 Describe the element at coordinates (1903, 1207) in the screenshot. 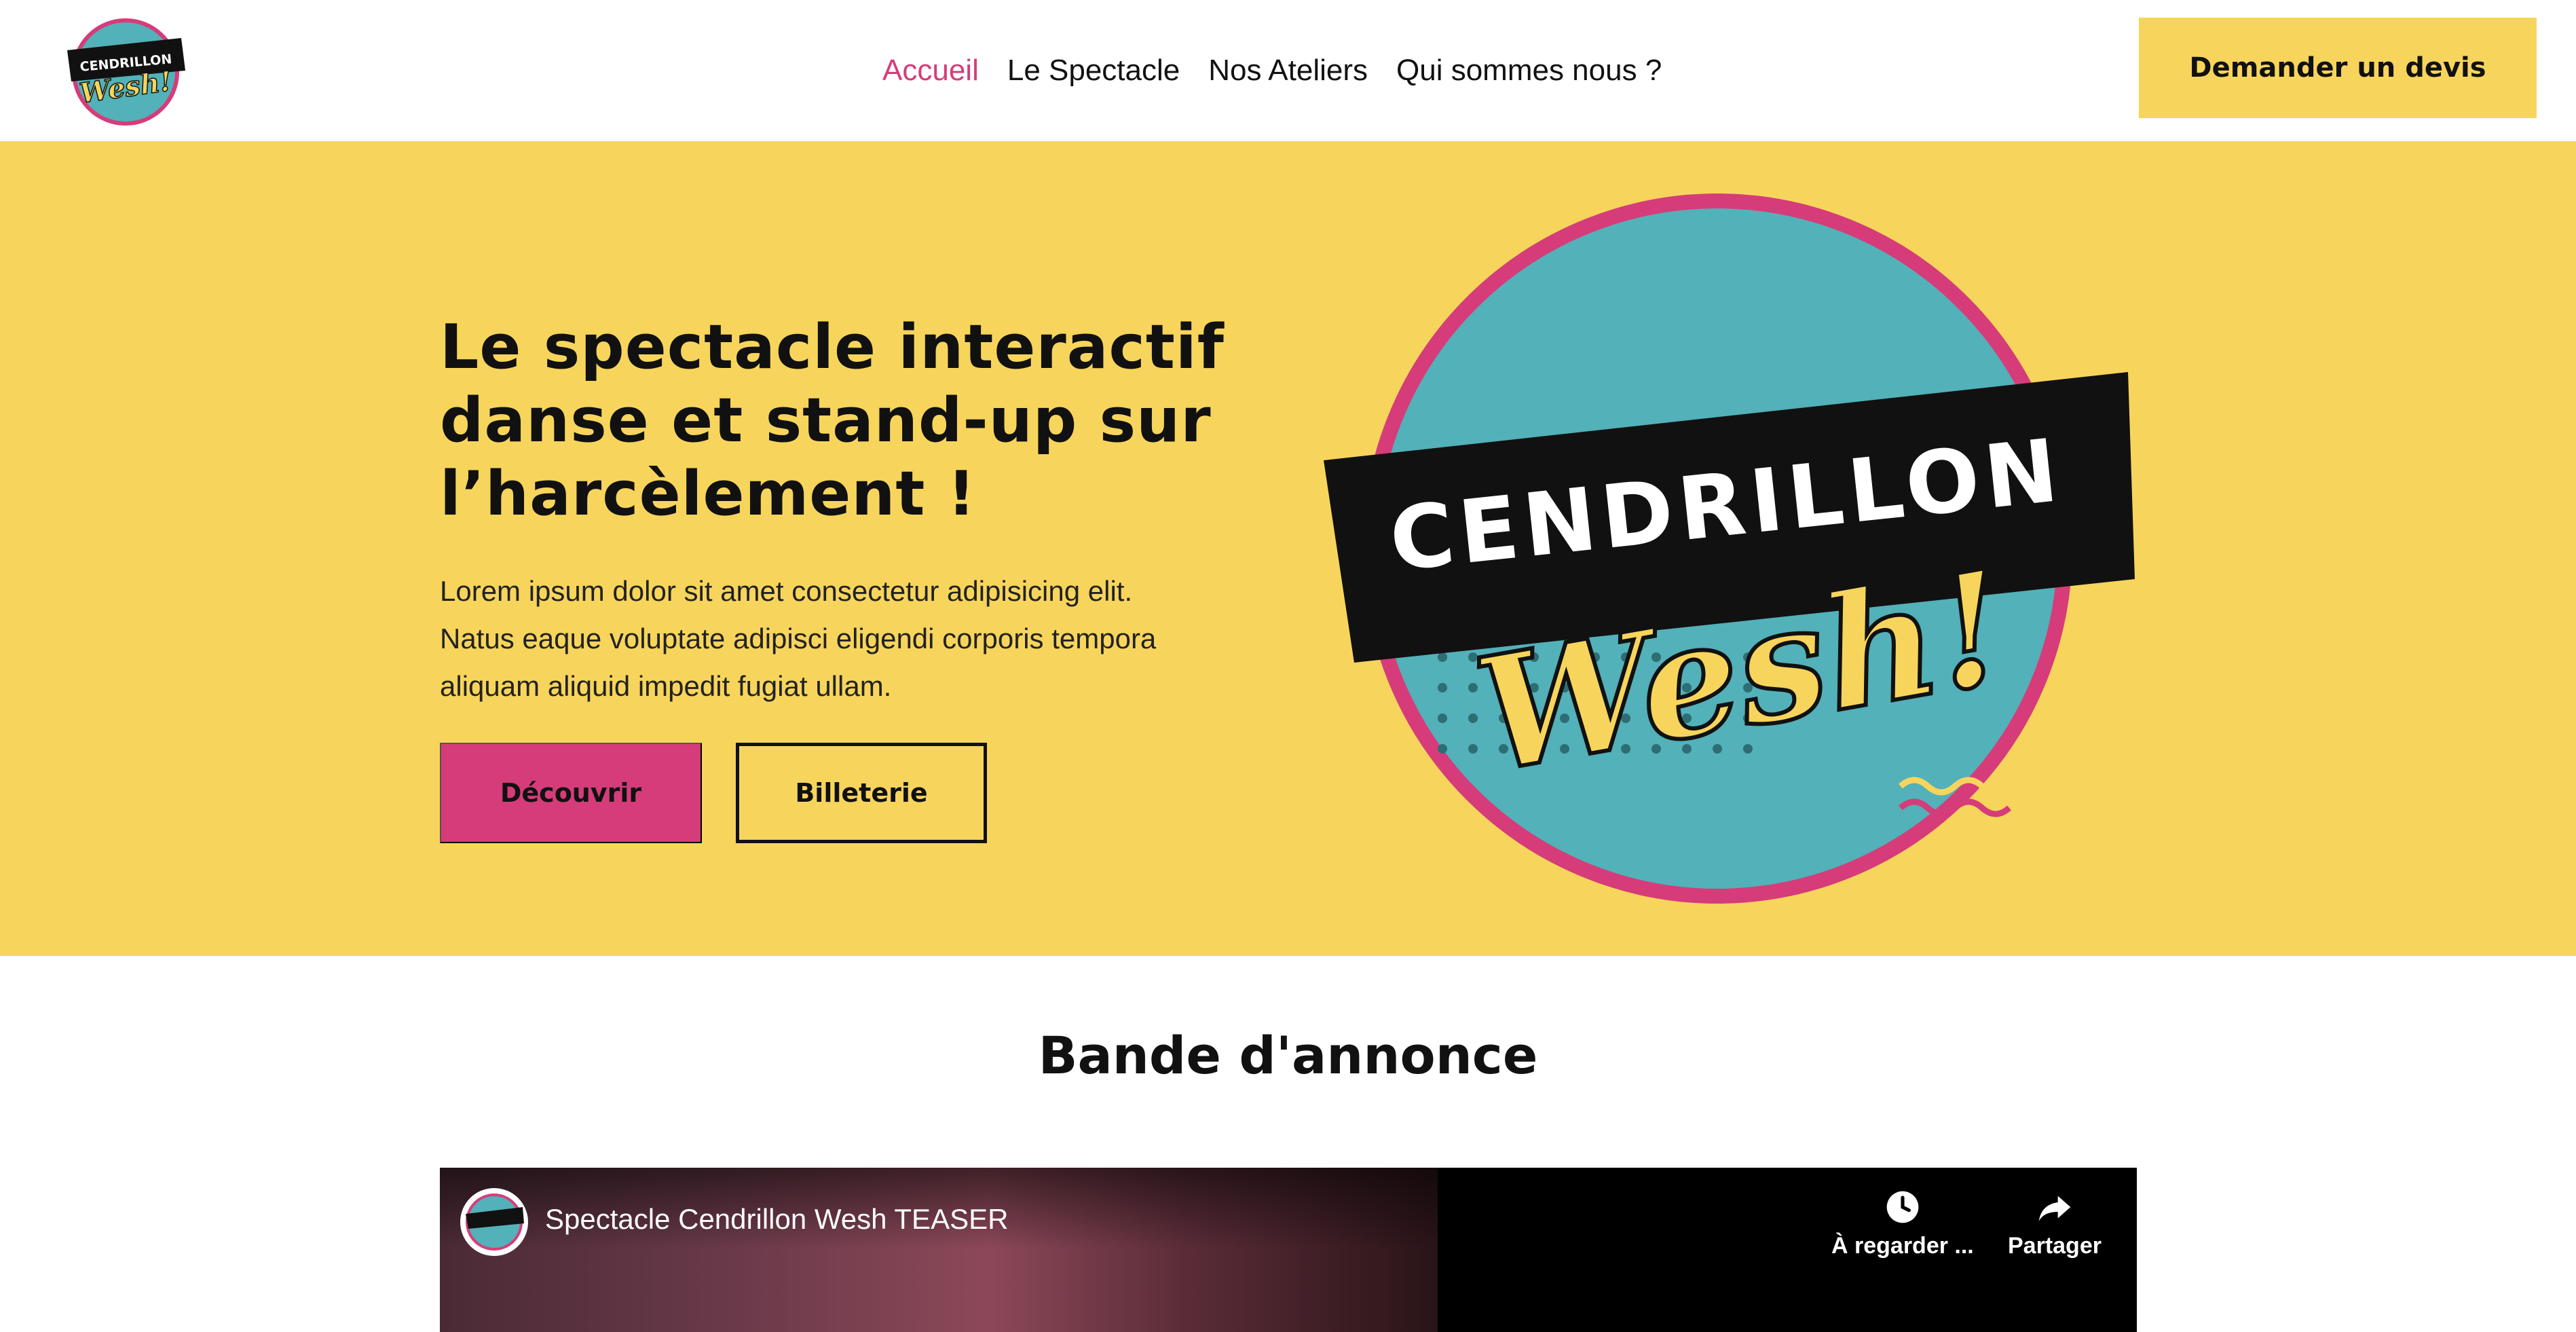

I see `clock-icon` at that location.